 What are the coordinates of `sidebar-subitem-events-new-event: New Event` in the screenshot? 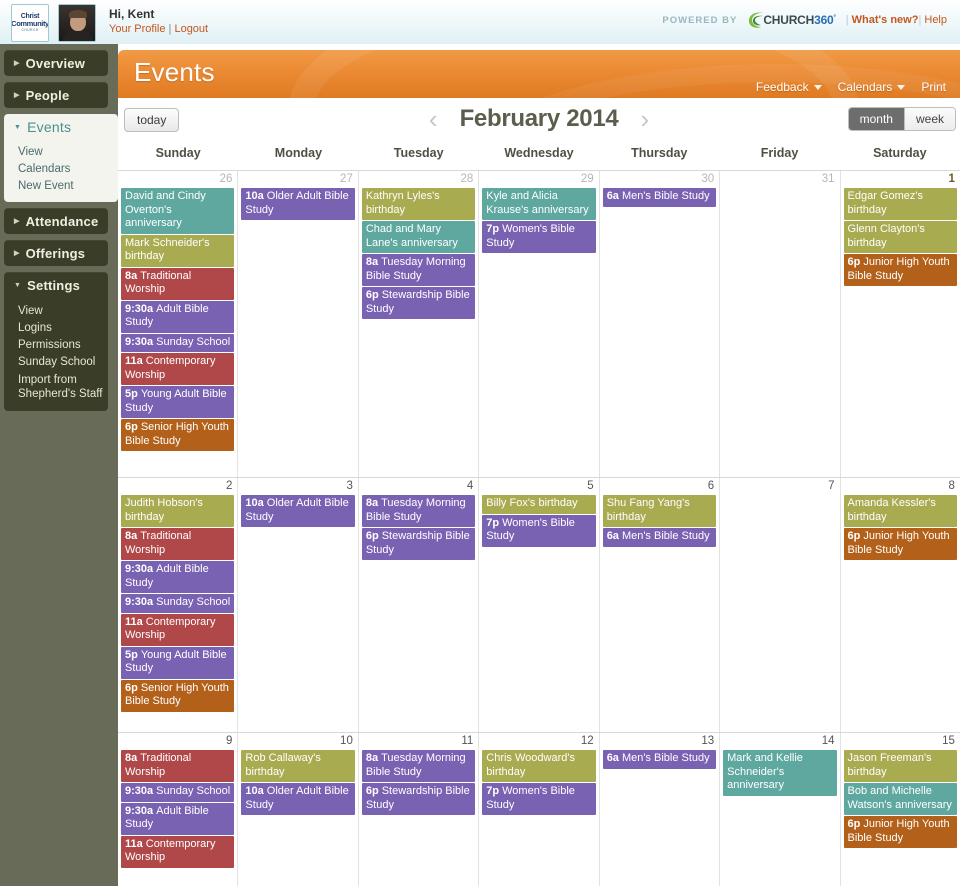 It's located at (68, 186).